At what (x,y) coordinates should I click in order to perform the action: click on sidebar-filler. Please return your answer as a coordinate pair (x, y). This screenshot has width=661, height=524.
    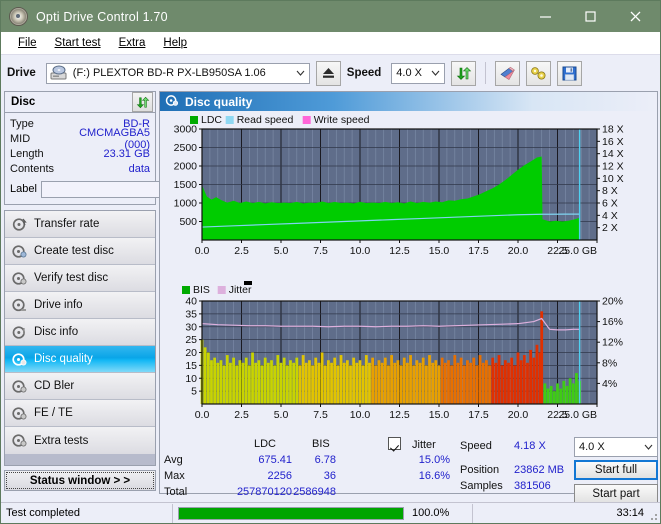
    Looking at the image, I should click on (80, 459).